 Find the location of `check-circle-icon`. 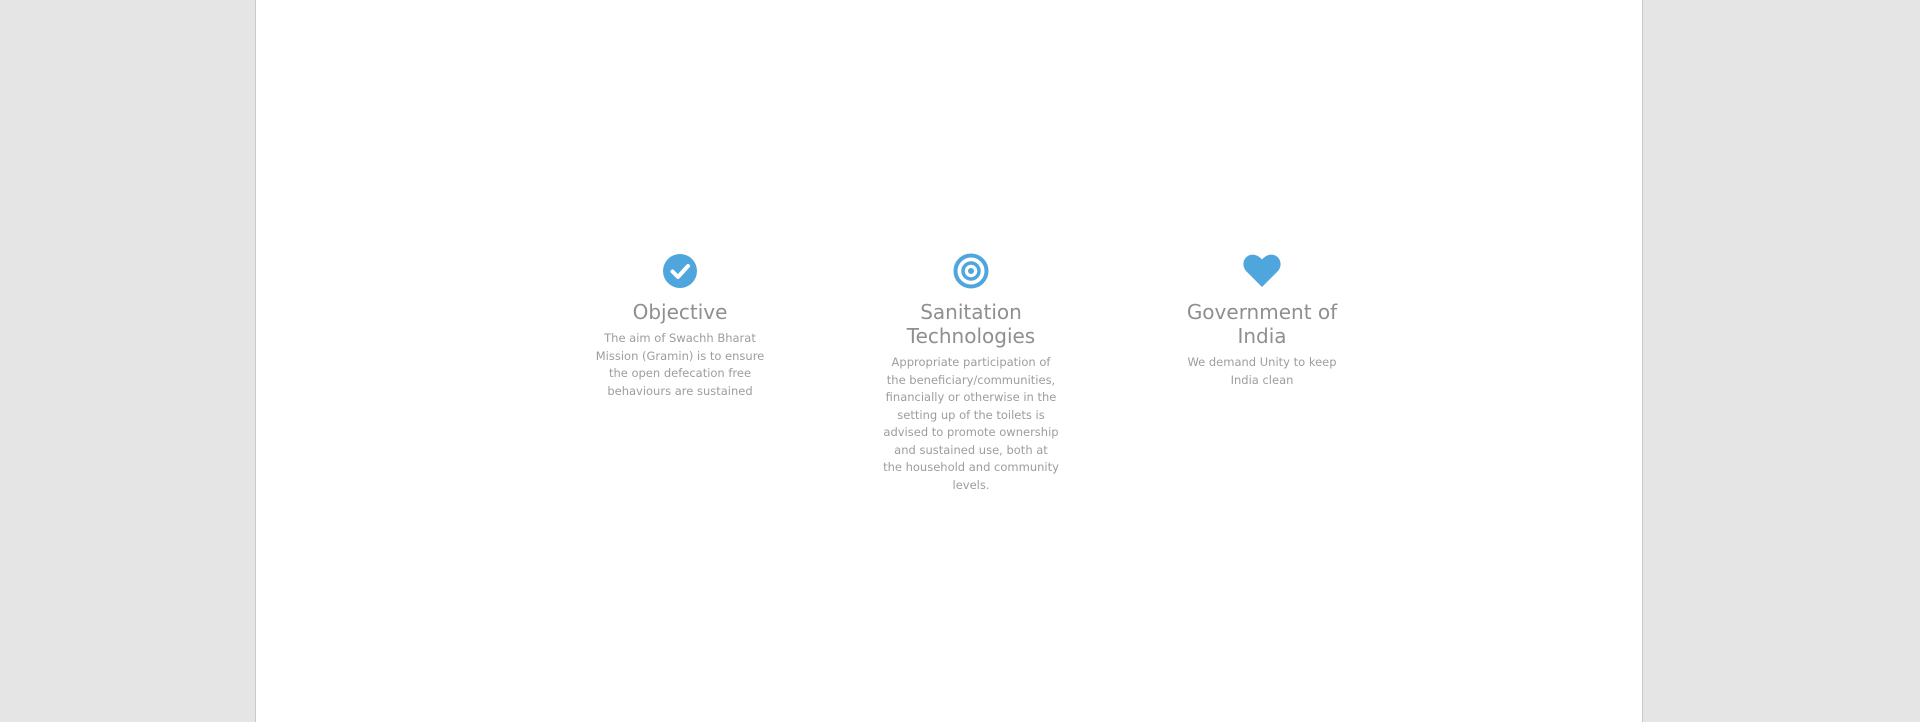

check-circle-icon is located at coordinates (680, 271).